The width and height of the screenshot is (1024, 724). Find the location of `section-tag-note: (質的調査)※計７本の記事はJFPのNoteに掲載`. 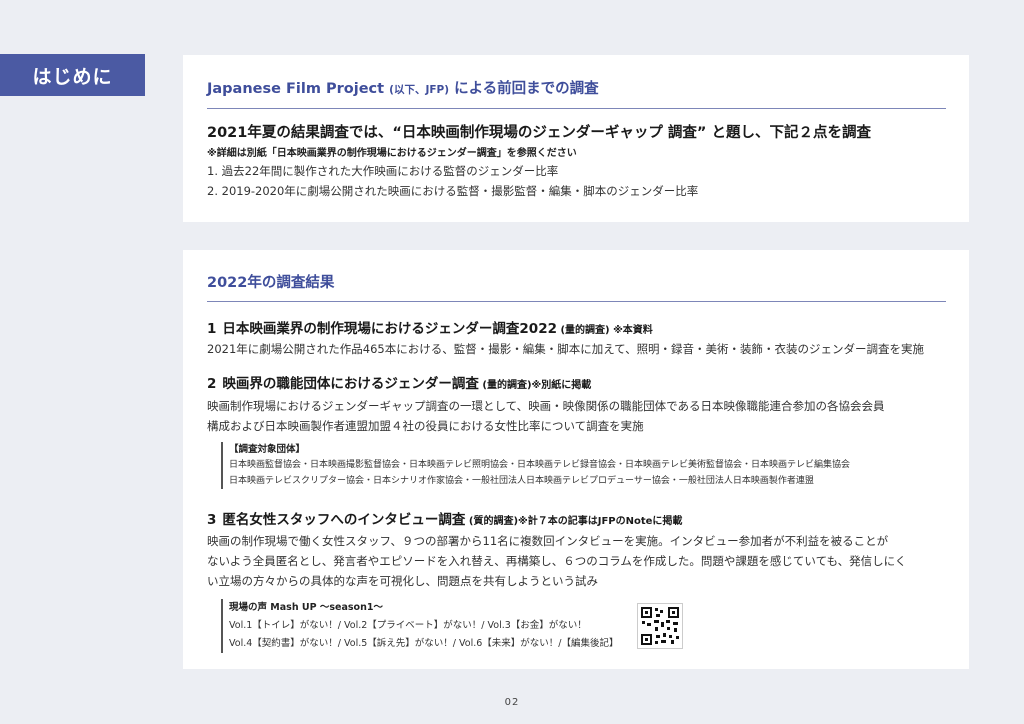

section-tag-note: (質的調査)※計７本の記事はJFPのNoteに掲載 is located at coordinates (574, 521).